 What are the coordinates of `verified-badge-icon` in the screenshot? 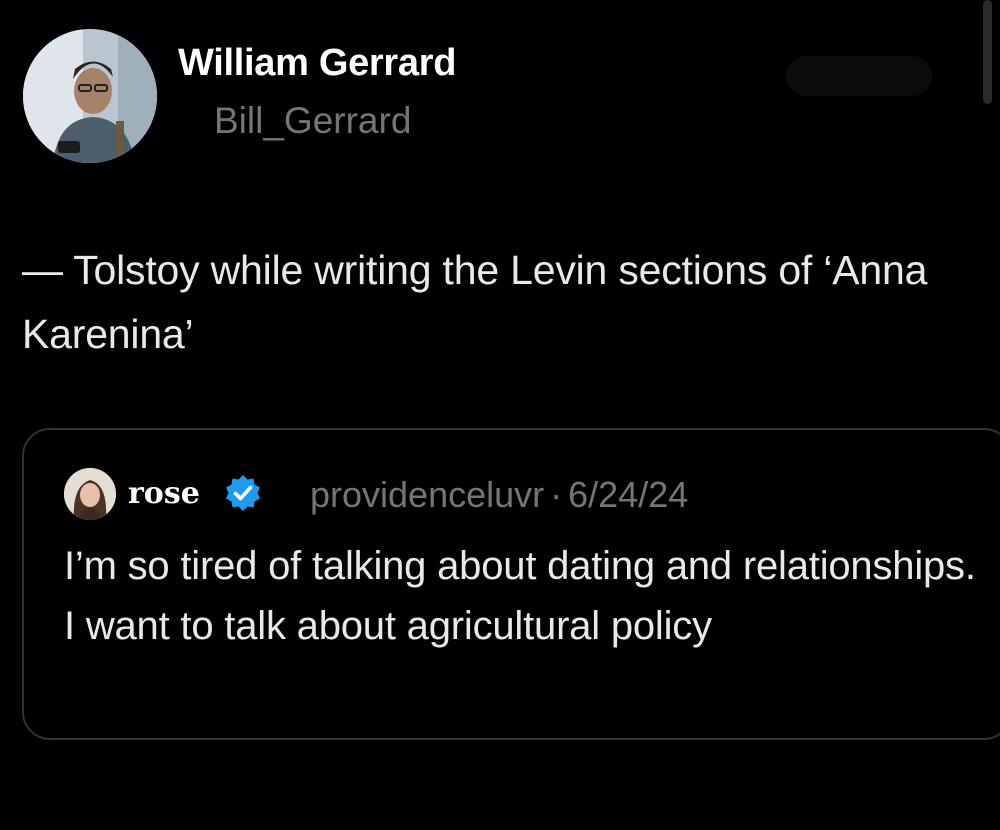 It's located at (243, 493).